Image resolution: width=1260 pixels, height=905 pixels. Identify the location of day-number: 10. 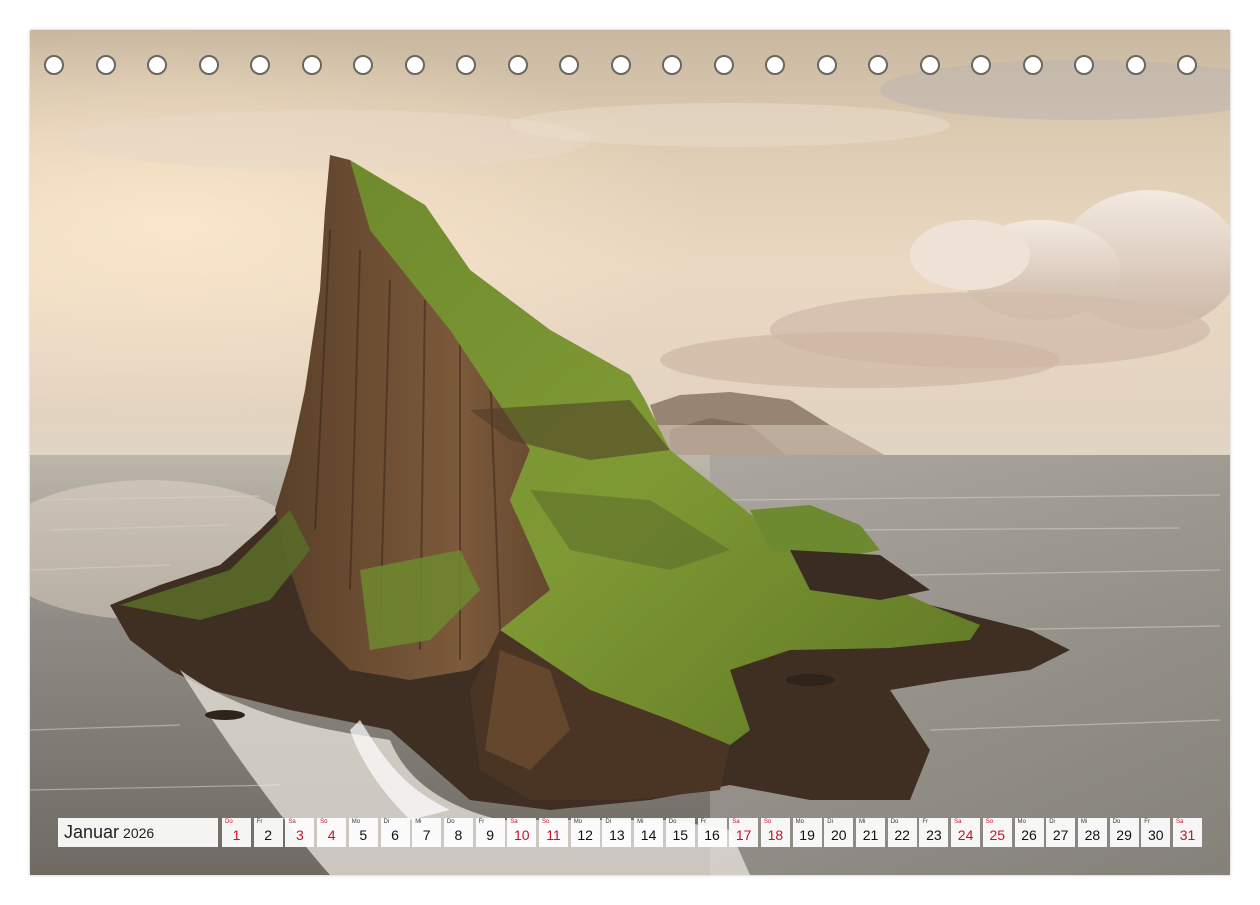
(522, 835).